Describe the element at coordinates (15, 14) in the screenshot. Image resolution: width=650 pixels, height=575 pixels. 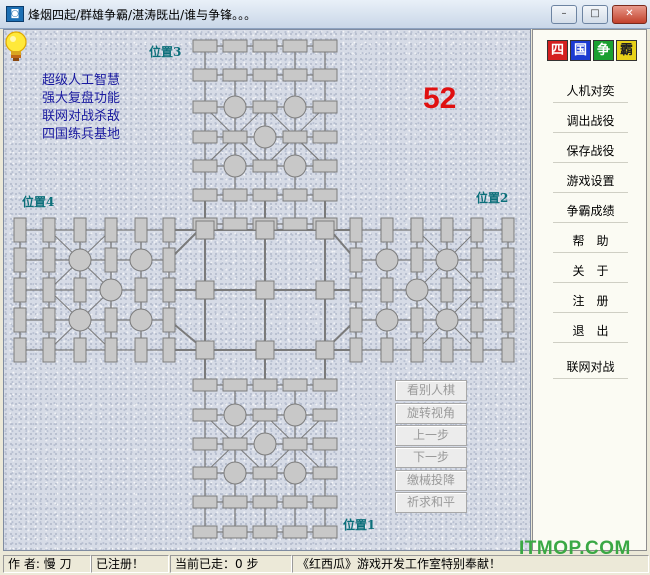
I see `app-icon: ◙` at that location.